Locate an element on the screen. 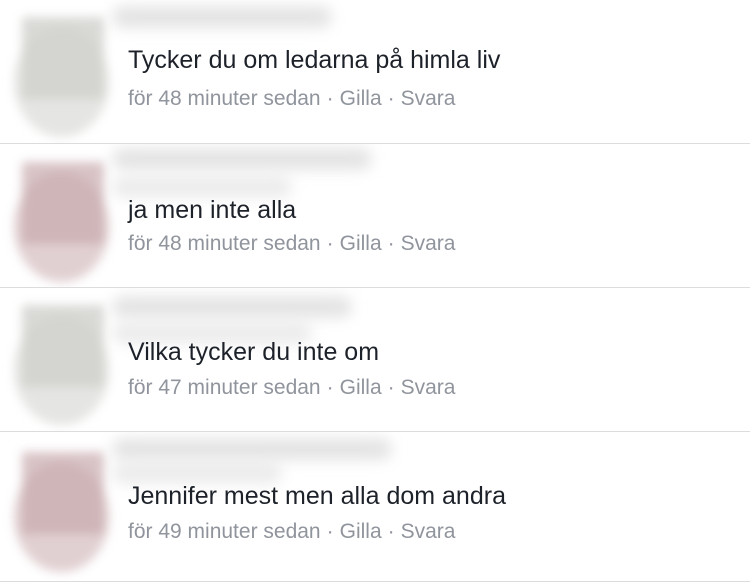 This screenshot has width=750, height=582. comment-text: Tycker du om ledarna på himla liv is located at coordinates (314, 60).